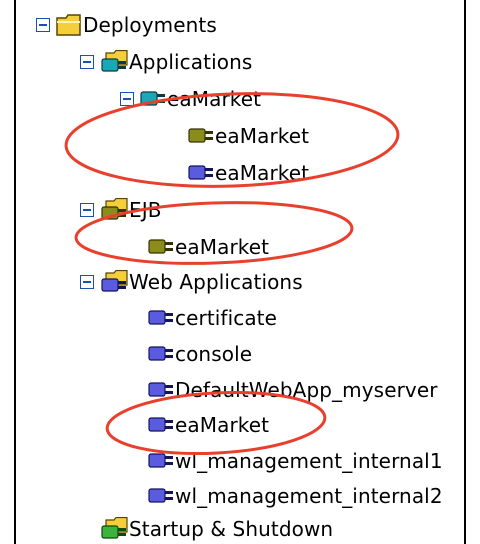 The width and height of the screenshot is (480, 544). I want to click on folder-icon, so click(68, 25).